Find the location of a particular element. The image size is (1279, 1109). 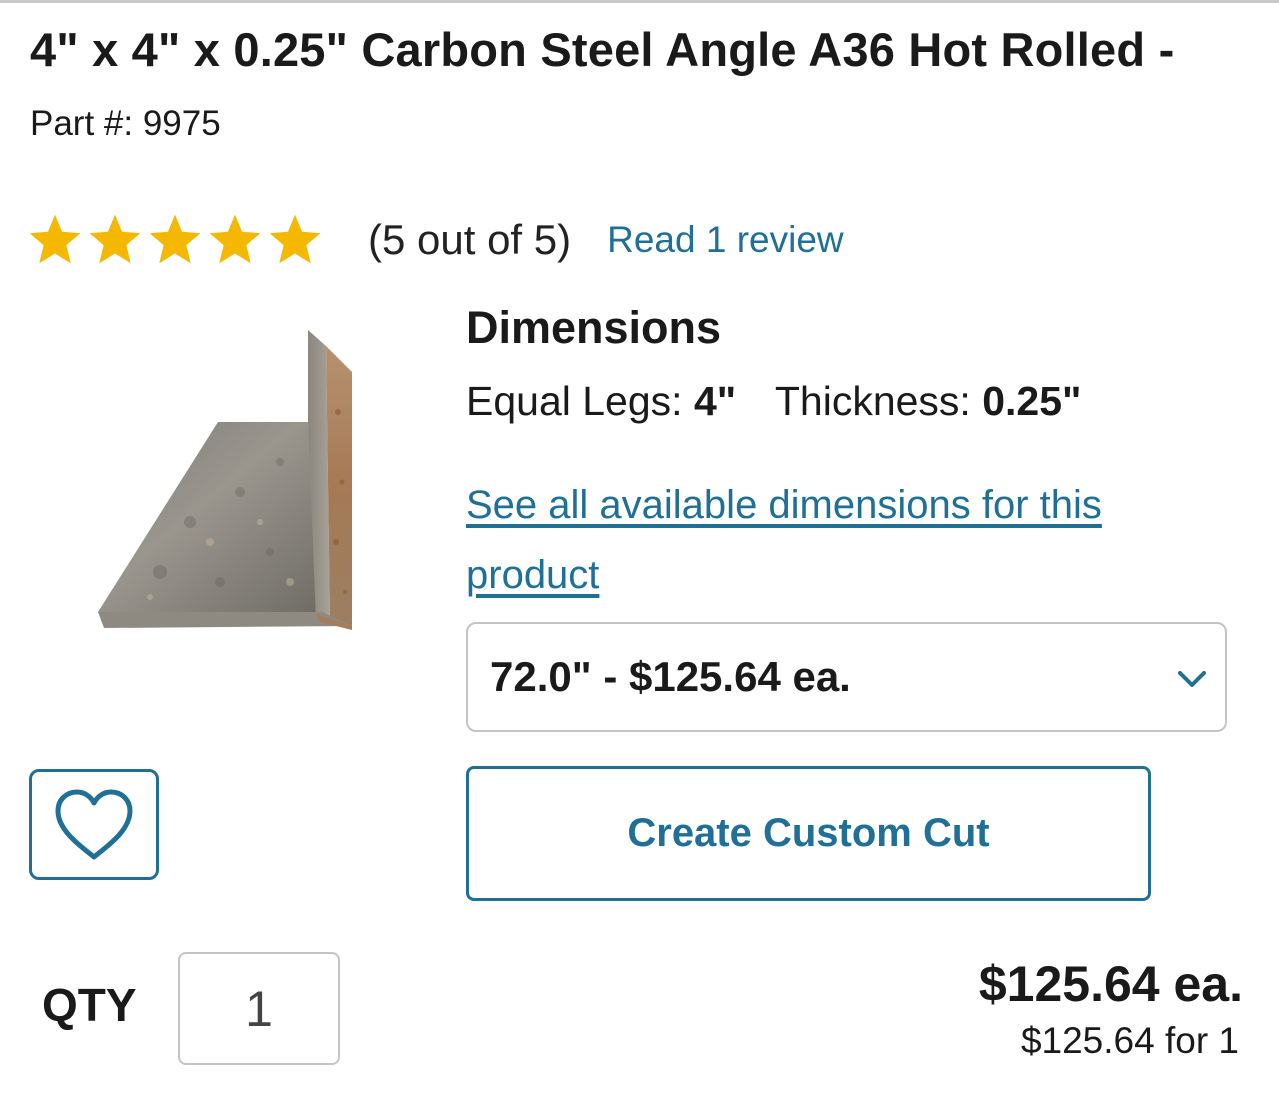

dimensions-values: Equal Legs: 4" Thickness: 0.25" is located at coordinates (773, 401).